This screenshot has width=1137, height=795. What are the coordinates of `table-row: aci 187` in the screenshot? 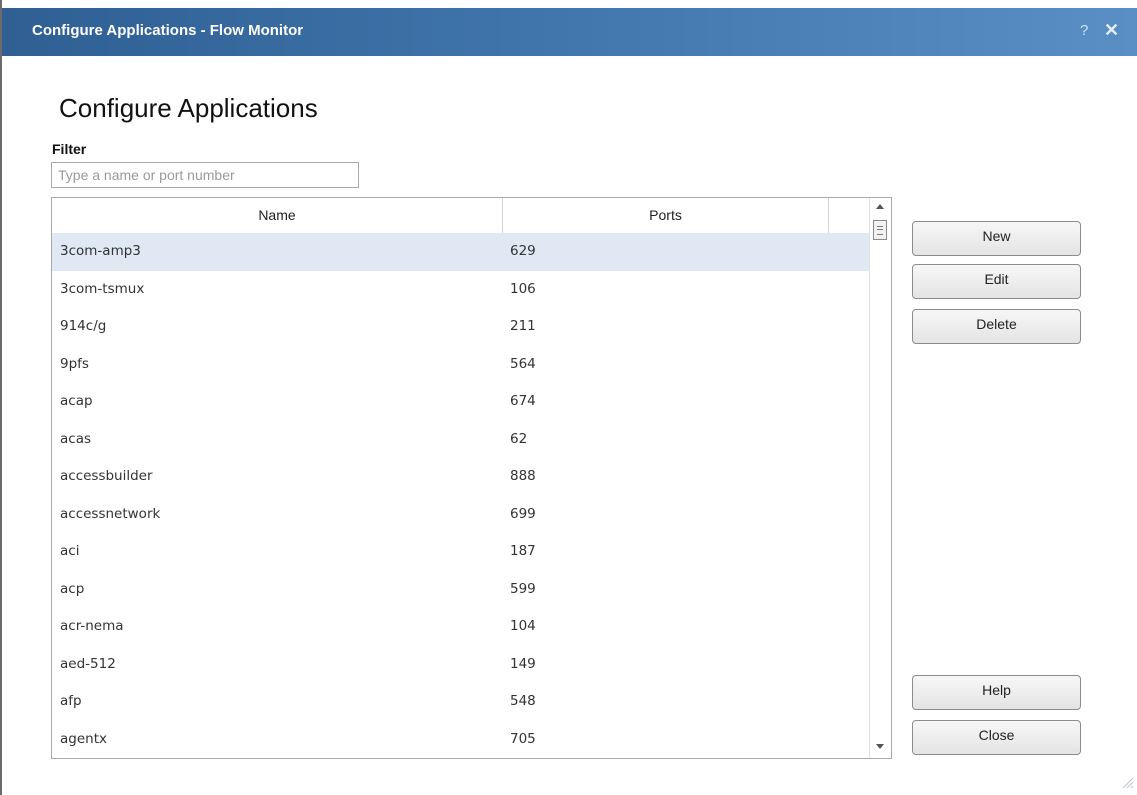 It's located at (460, 552).